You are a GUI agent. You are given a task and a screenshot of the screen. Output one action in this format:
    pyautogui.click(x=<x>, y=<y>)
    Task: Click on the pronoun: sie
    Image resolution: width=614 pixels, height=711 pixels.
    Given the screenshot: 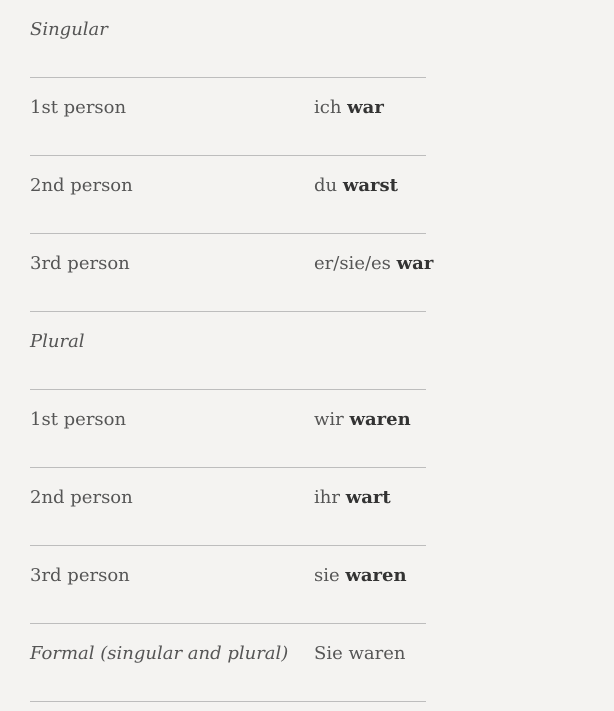 What is the action you would take?
    pyautogui.click(x=327, y=575)
    